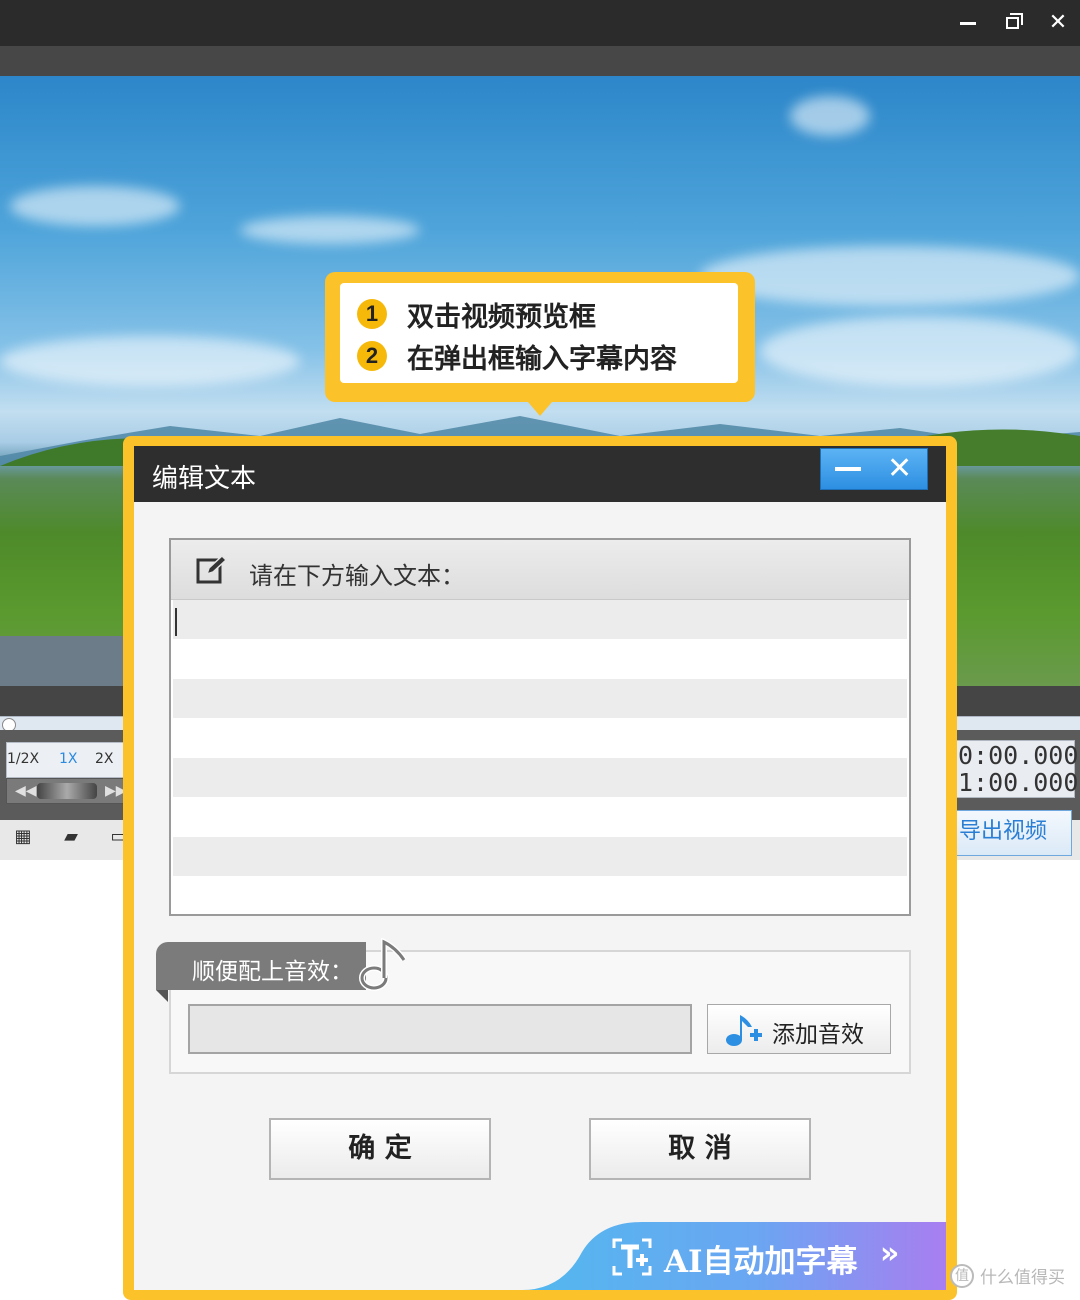 The height and width of the screenshot is (1300, 1080). I want to click on window-close-button: ✕, so click(1058, 23).